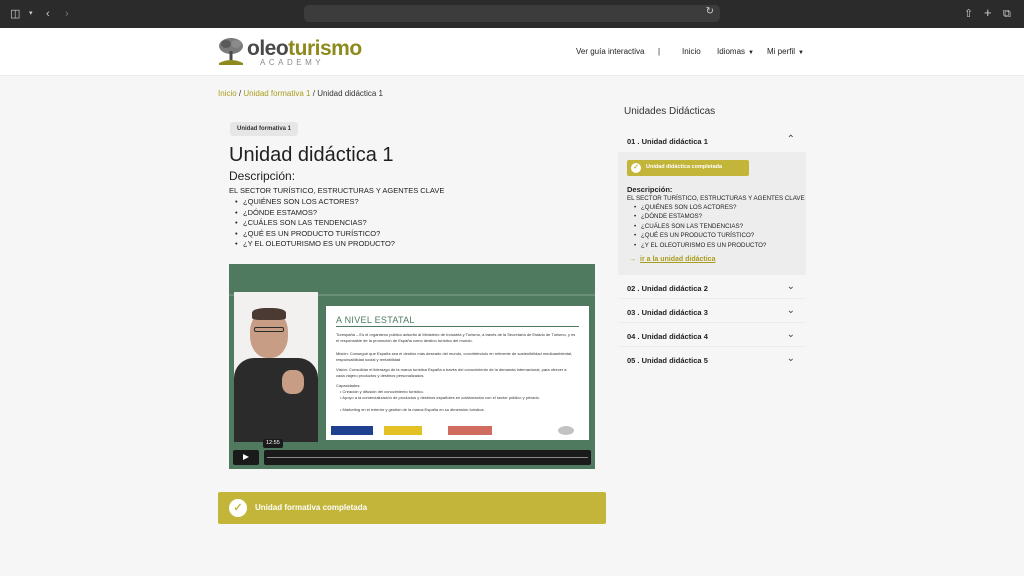  What do you see at coordinates (268, 48) in the screenshot?
I see `logo-text-oleo: oleo` at bounding box center [268, 48].